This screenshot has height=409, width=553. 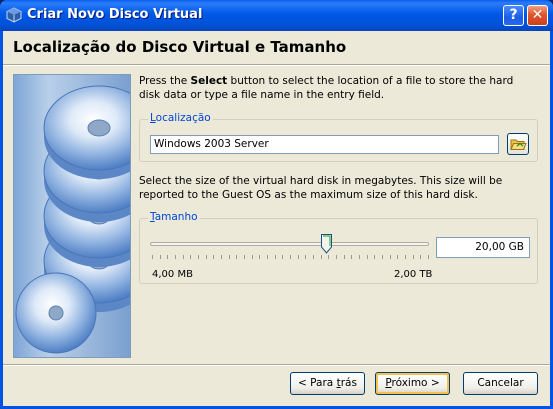 I want to click on footer-divider-highlight, so click(x=276, y=365).